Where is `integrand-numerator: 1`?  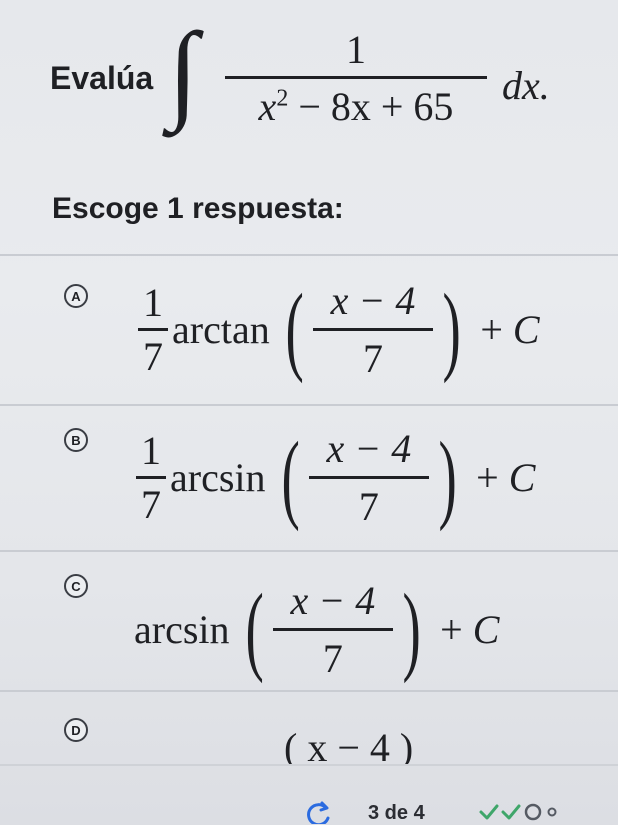 integrand-numerator: 1 is located at coordinates (356, 49).